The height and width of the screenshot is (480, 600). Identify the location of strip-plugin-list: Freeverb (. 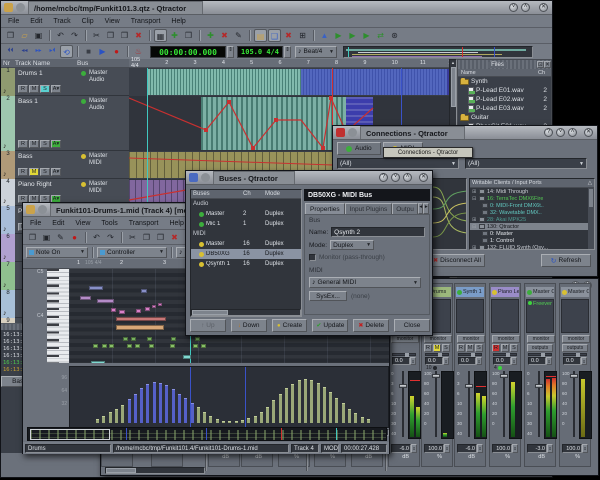
(540, 316).